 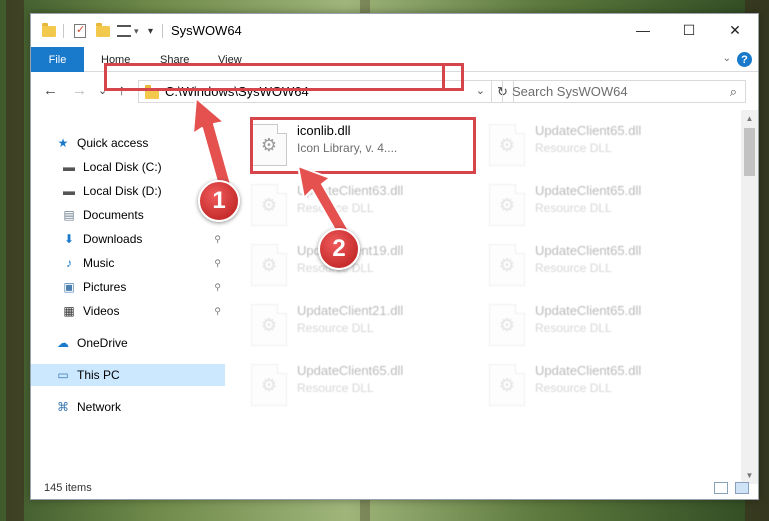 What do you see at coordinates (394, 30) in the screenshot?
I see `title-bar: ▾ ▾ SysWOW64 — ☐ ✕` at bounding box center [394, 30].